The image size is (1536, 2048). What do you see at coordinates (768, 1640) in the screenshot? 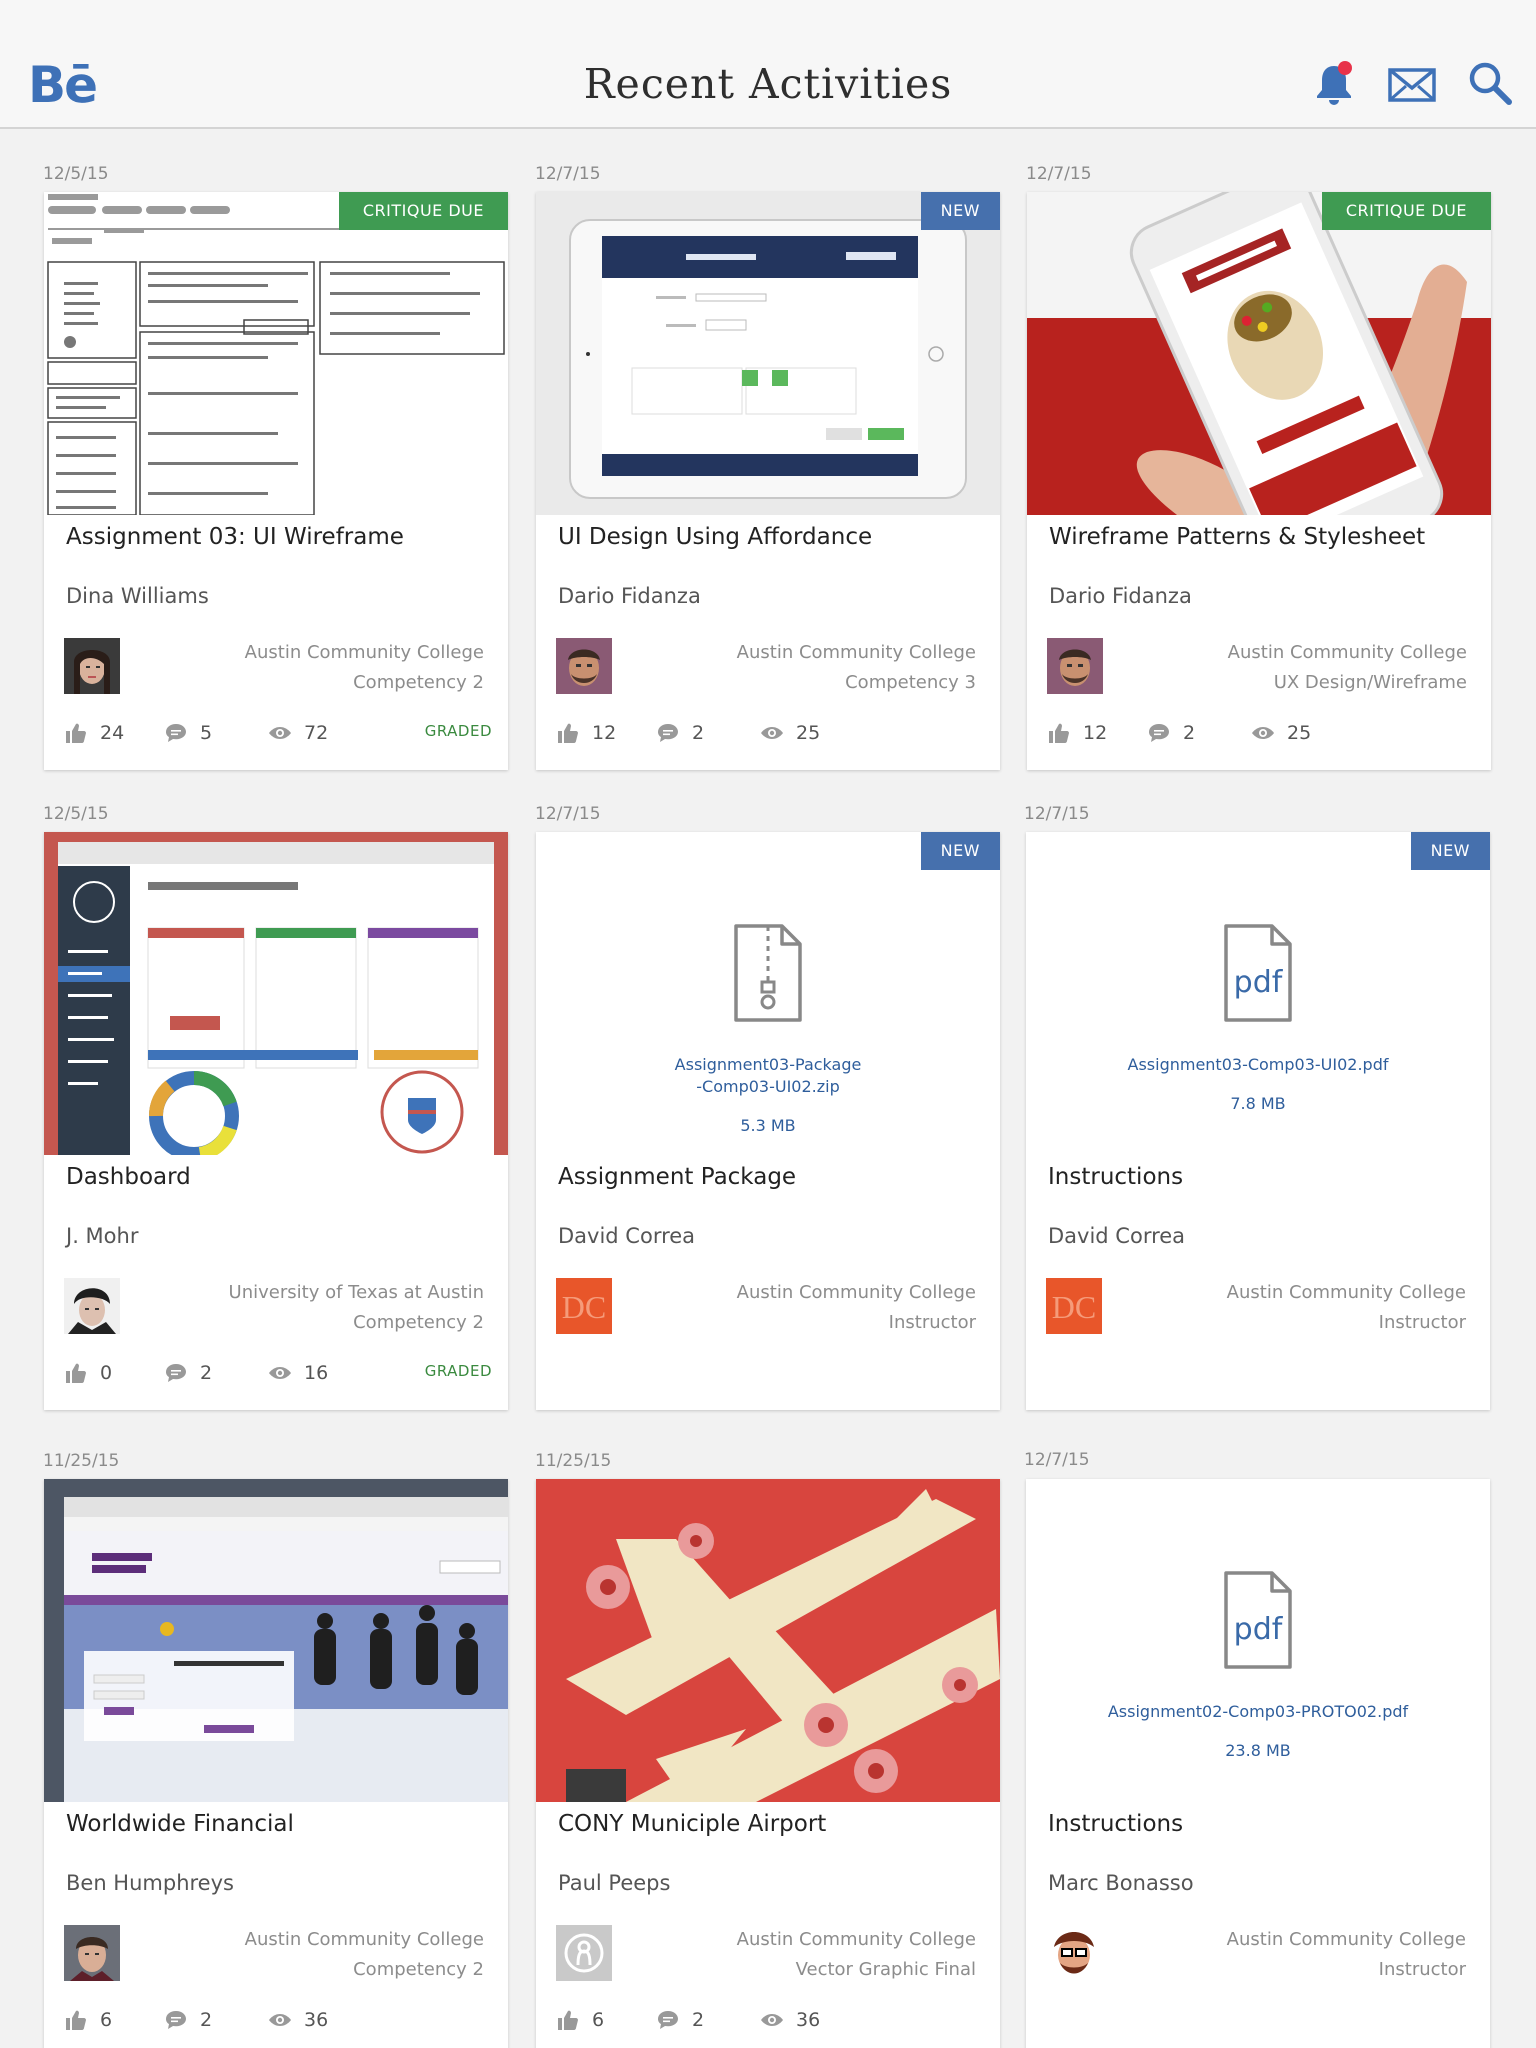
I see `airport-poster-thumbnail` at bounding box center [768, 1640].